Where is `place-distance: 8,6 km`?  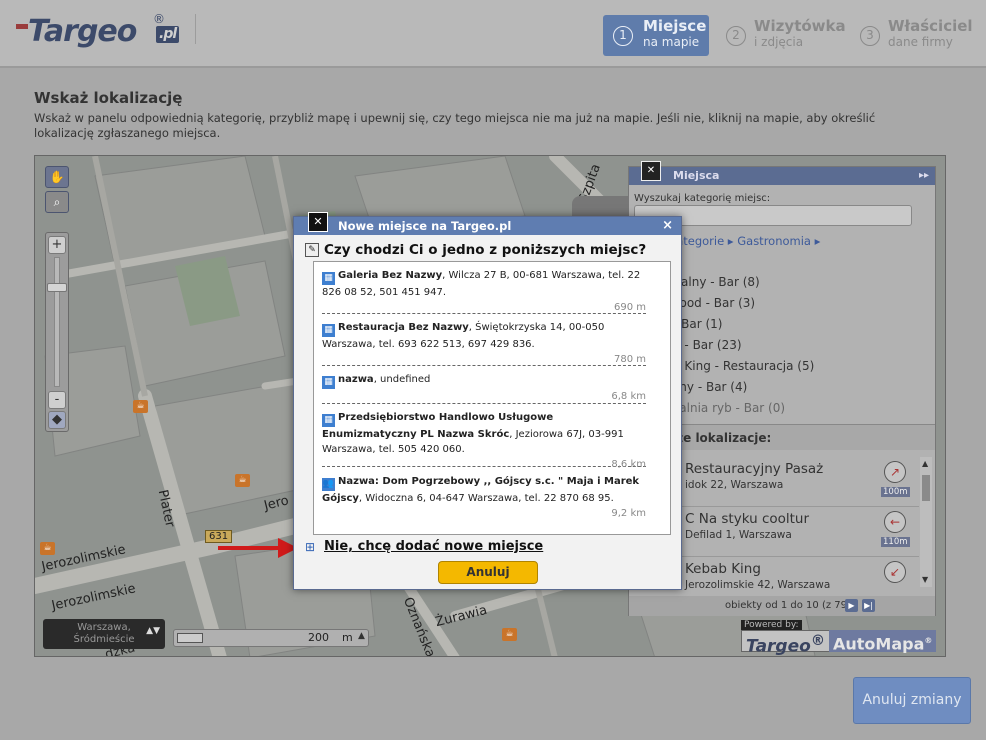
place-distance: 8,6 km is located at coordinates (628, 464).